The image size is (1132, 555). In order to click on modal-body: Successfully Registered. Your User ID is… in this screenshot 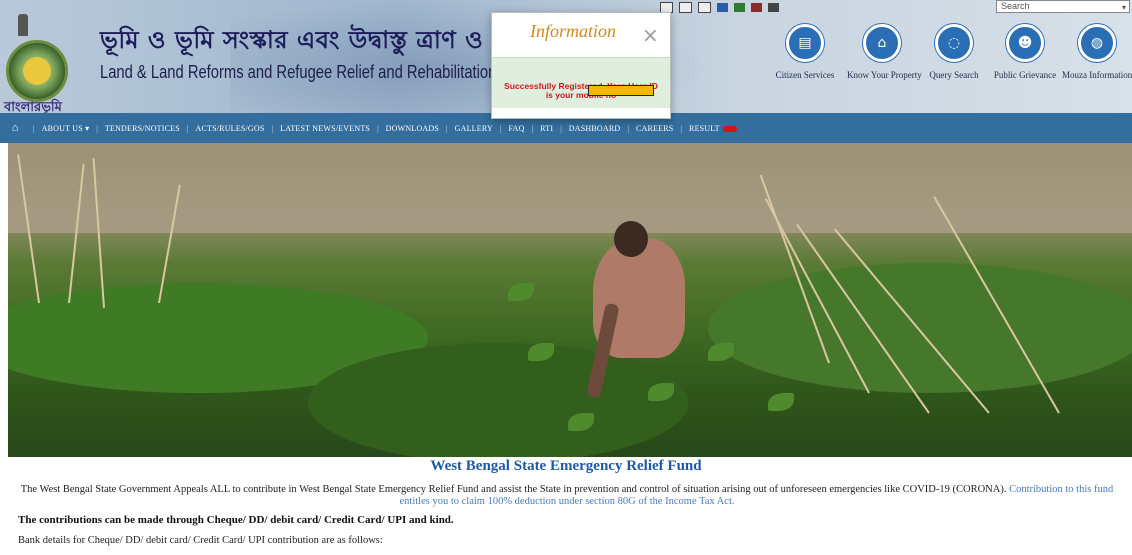, I will do `click(581, 82)`.